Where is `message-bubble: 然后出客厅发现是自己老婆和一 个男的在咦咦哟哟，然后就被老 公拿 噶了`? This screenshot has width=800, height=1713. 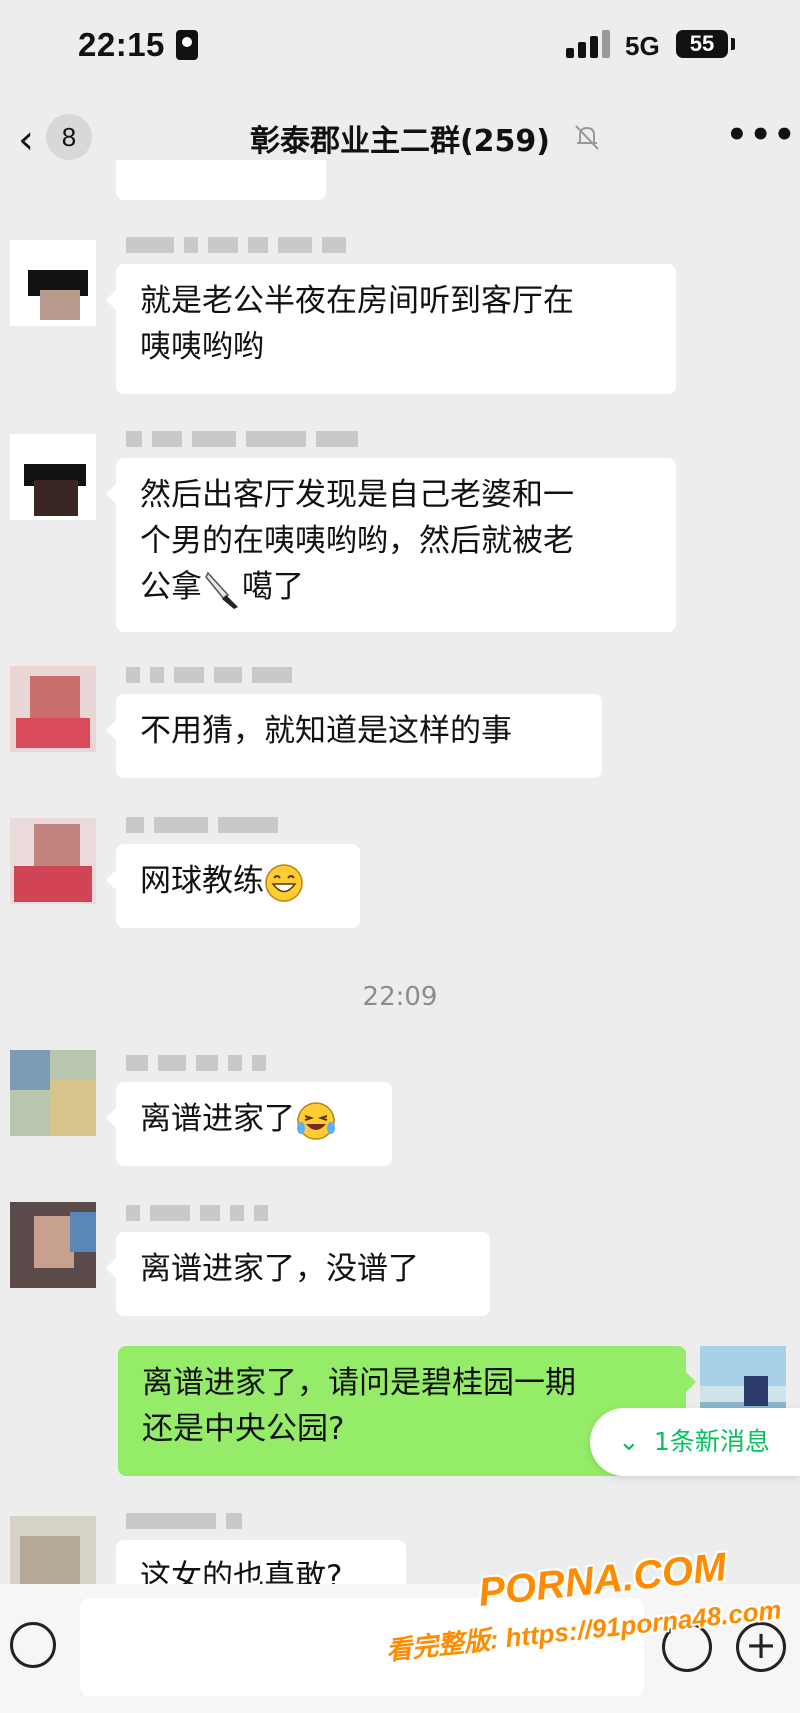 message-bubble: 然后出客厅发现是自己老婆和一 个男的在咦咦哟哟，然后就被老 公拿 噶了 is located at coordinates (391, 545).